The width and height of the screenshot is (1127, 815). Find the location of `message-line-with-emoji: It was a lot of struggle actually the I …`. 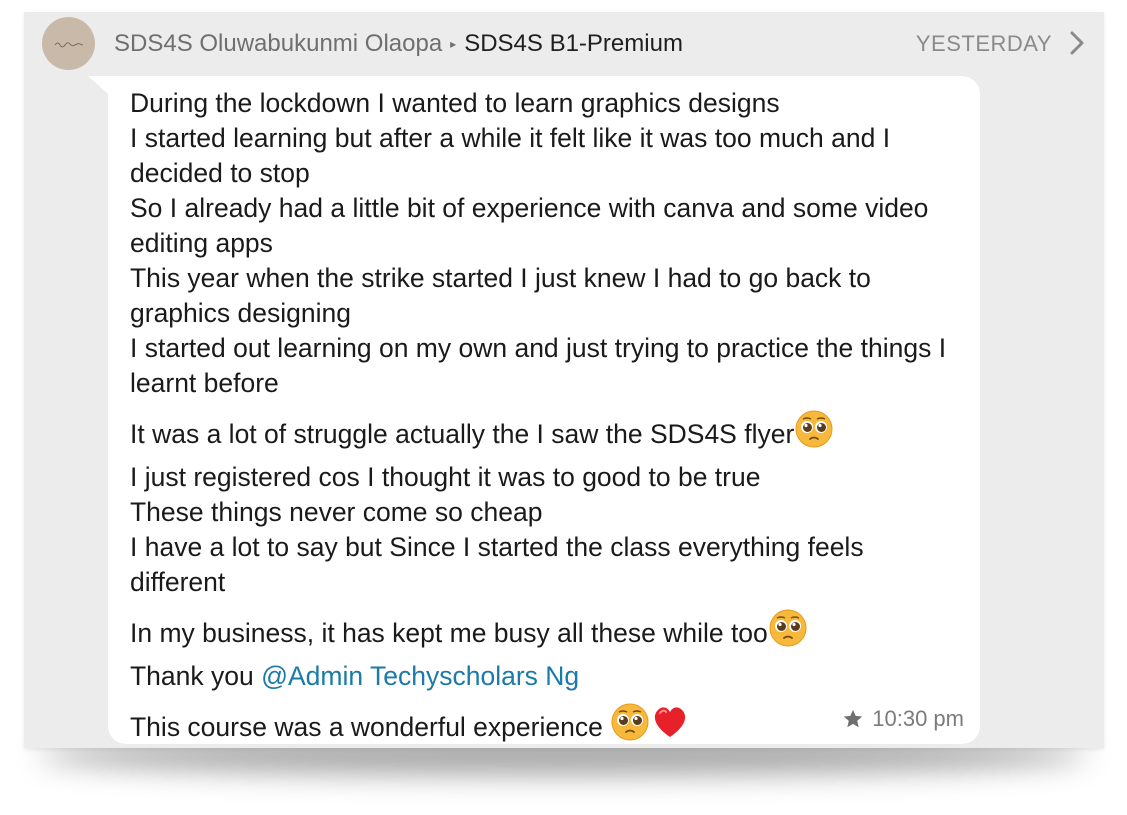

message-line-with-emoji: It was a lot of struggle actually the I … is located at coordinates (545, 430).